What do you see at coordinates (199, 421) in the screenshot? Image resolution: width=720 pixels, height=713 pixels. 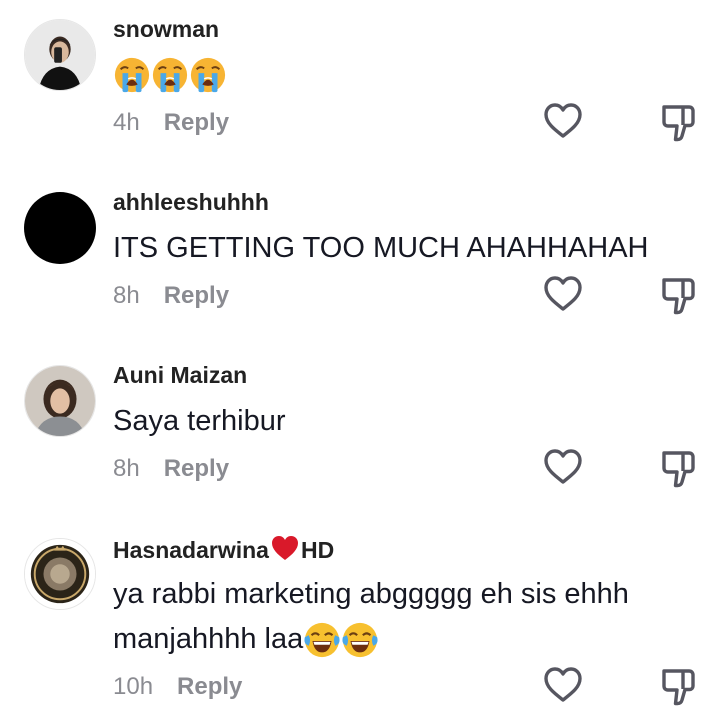 I see `comment-text: Saya terhibur` at bounding box center [199, 421].